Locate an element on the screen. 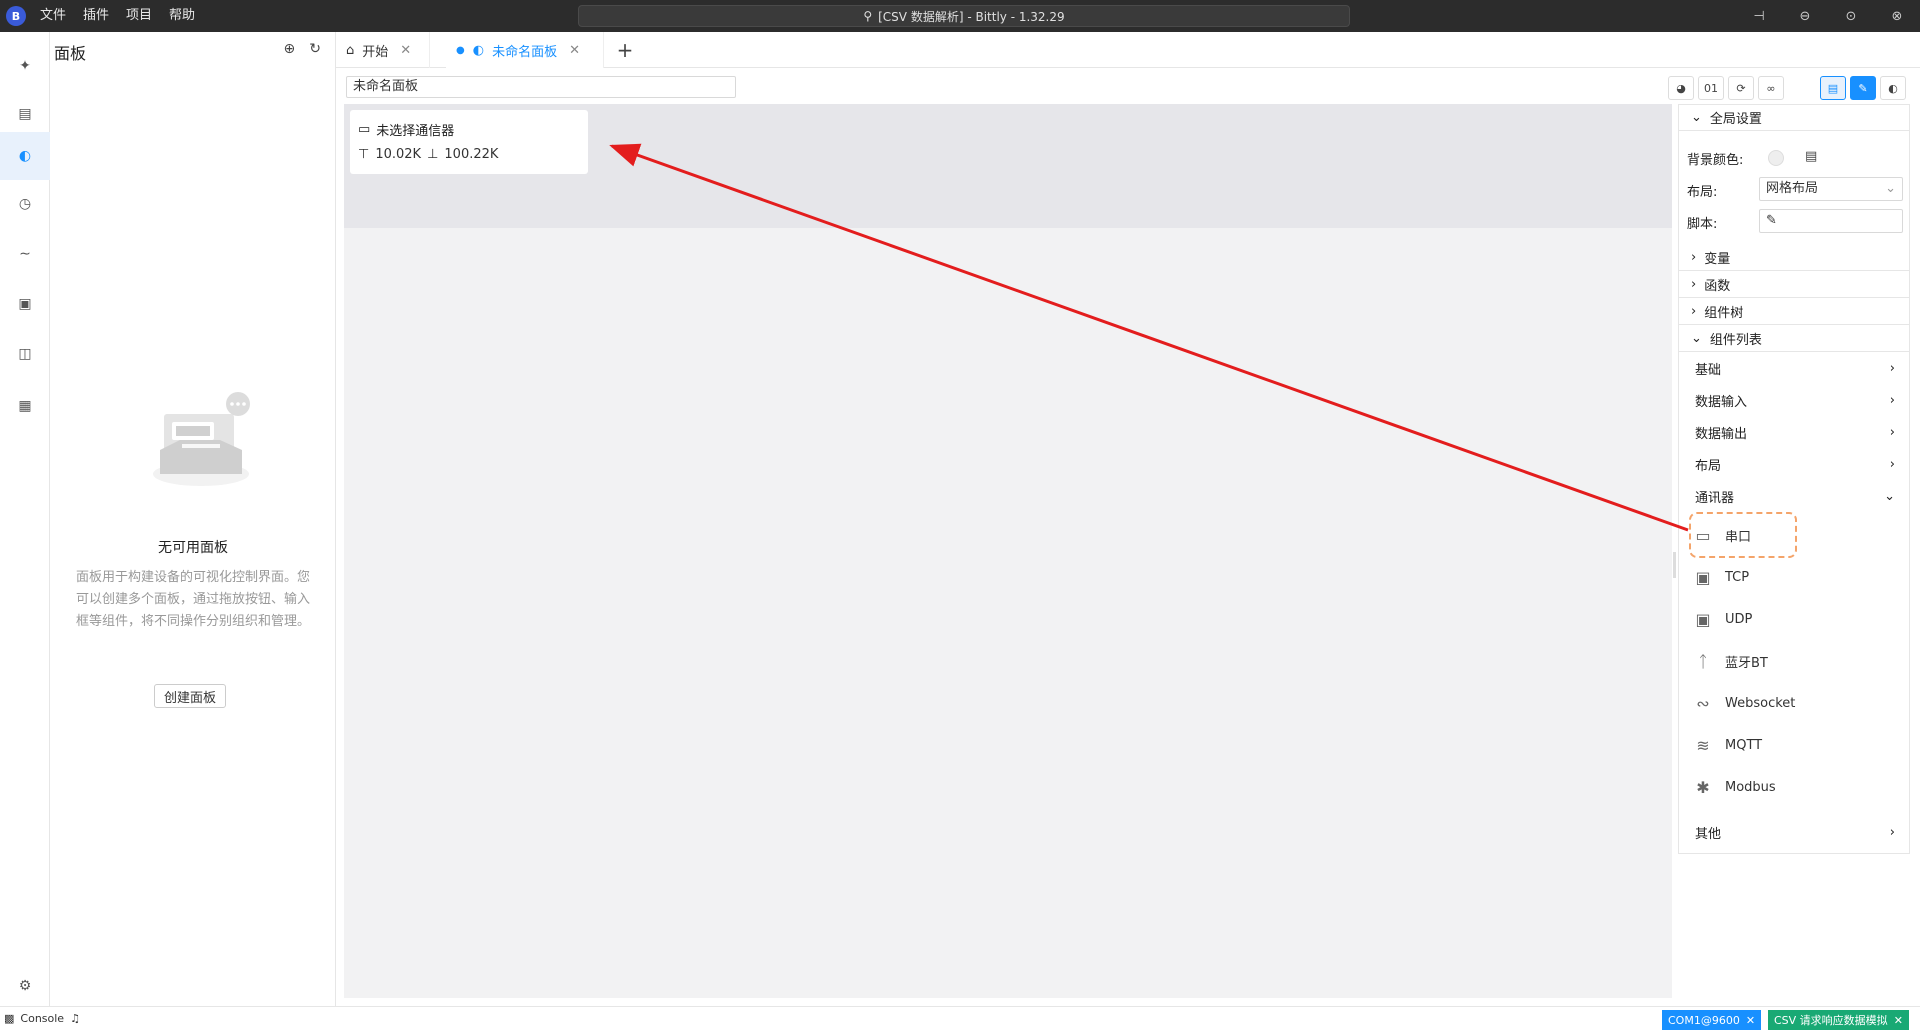  category-layout: 布局 › is located at coordinates (1794, 464).